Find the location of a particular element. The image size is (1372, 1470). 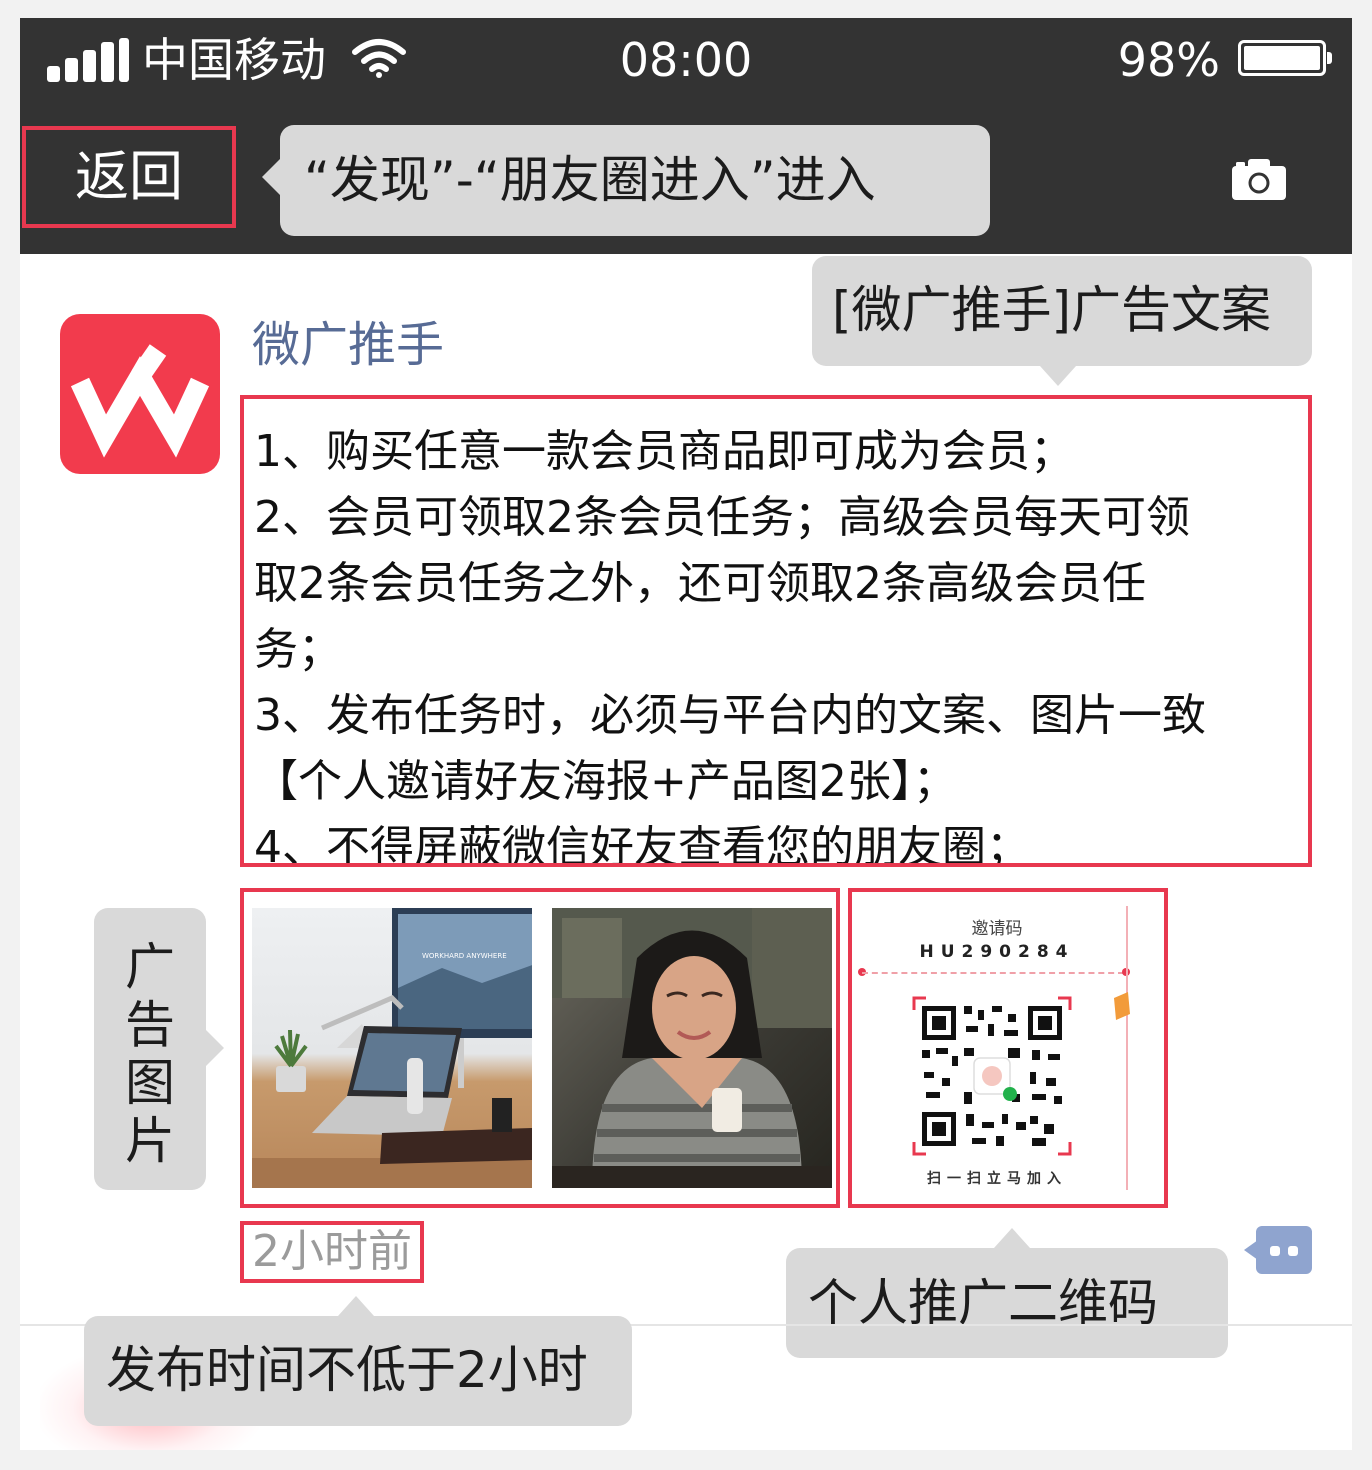

callout-entry-text: “发现”-“朋友圈进入”进入 is located at coordinates (590, 180).